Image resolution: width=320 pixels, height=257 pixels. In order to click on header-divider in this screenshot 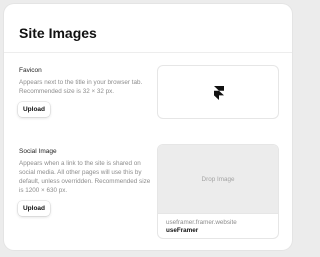, I will do `click(148, 52)`.